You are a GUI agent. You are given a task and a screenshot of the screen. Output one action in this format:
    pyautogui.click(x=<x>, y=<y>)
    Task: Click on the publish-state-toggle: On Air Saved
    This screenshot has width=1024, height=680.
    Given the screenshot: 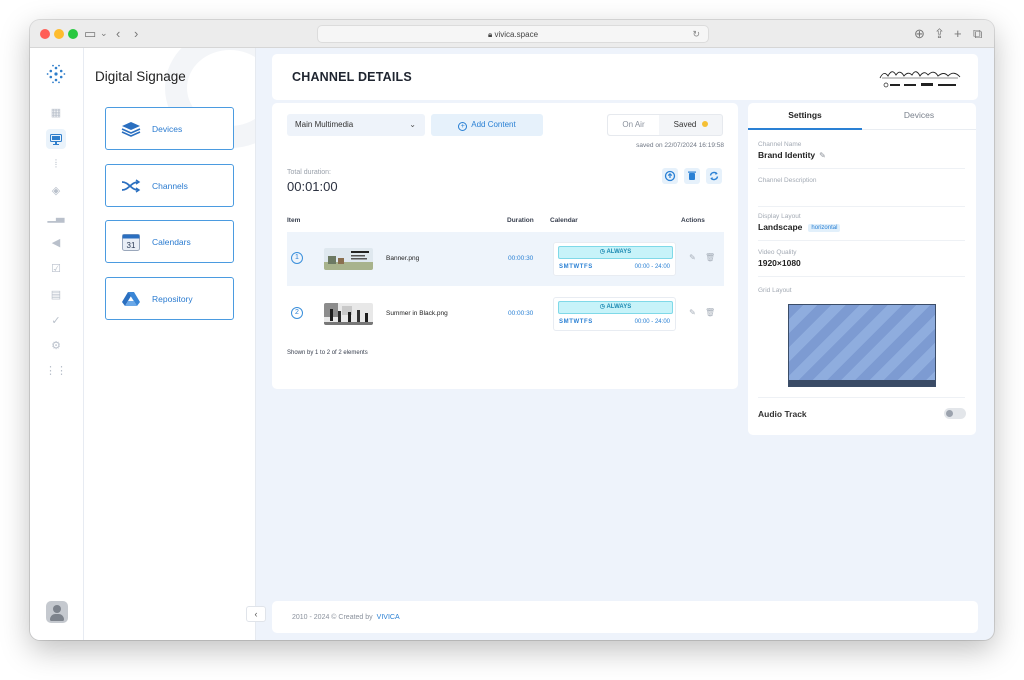 What is the action you would take?
    pyautogui.click(x=665, y=125)
    